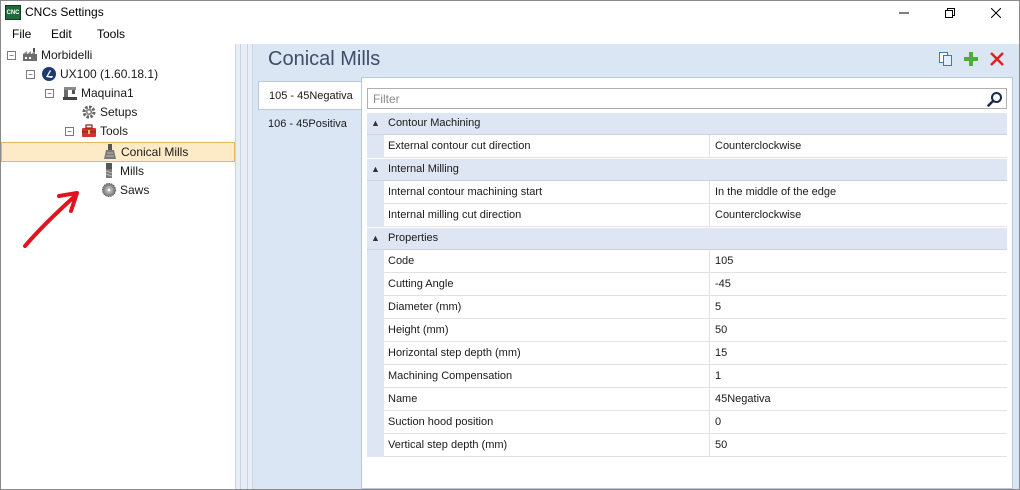  I want to click on plus-icon, so click(971, 59).